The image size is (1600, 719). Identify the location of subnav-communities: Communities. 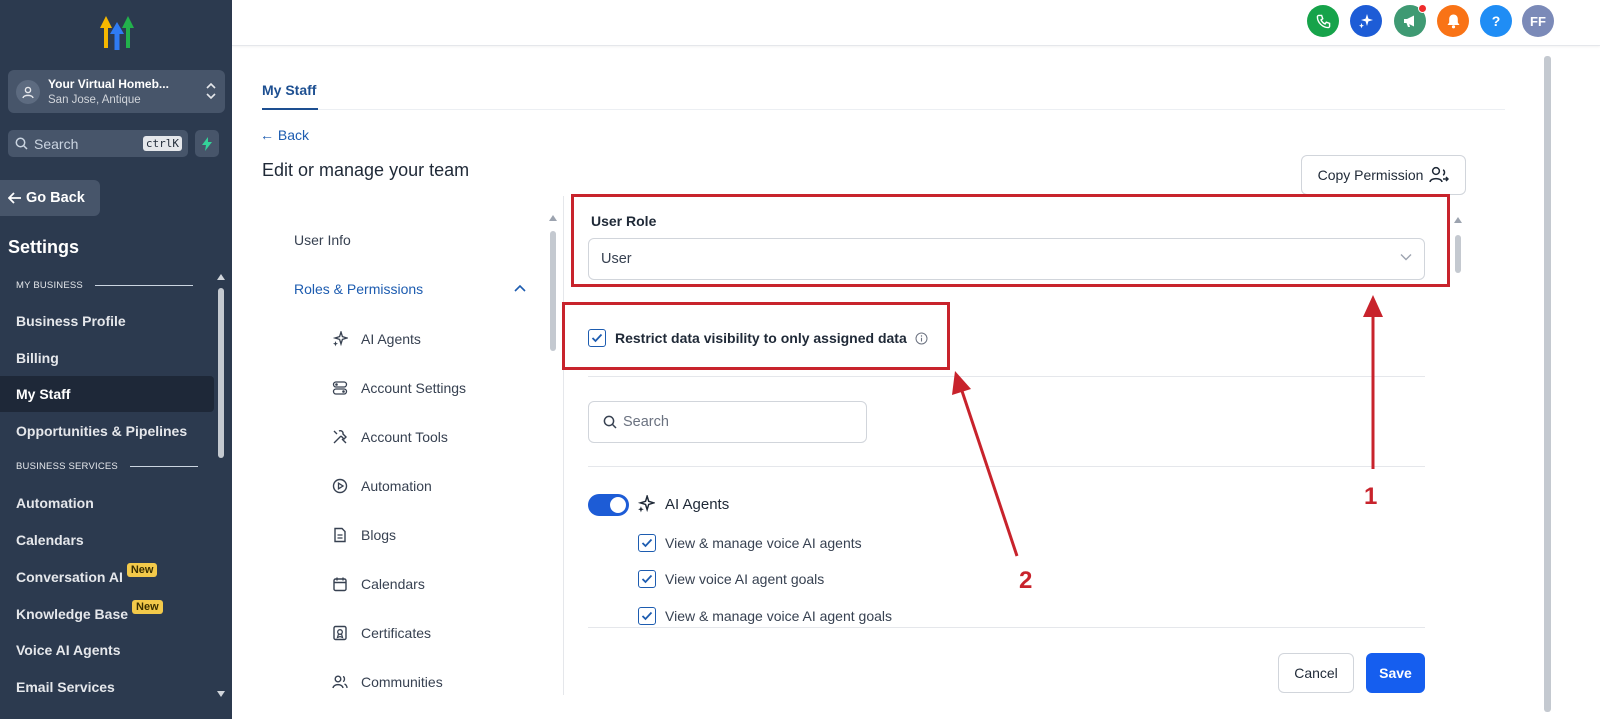
(387, 682).